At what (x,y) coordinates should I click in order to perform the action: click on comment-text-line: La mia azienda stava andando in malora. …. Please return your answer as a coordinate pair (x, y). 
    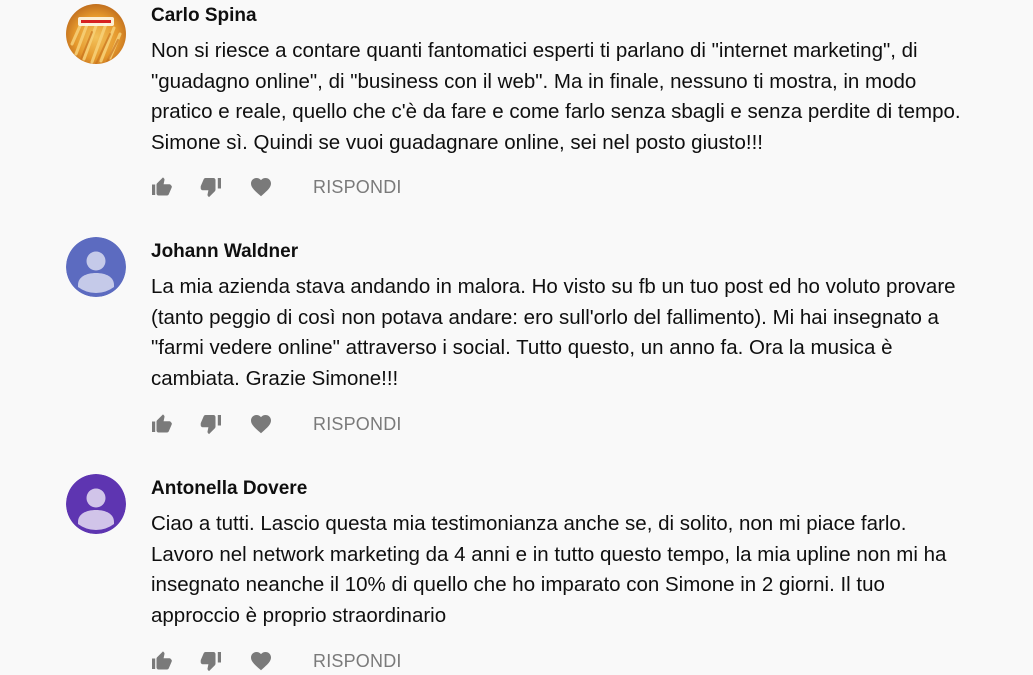
    Looking at the image, I should click on (553, 286).